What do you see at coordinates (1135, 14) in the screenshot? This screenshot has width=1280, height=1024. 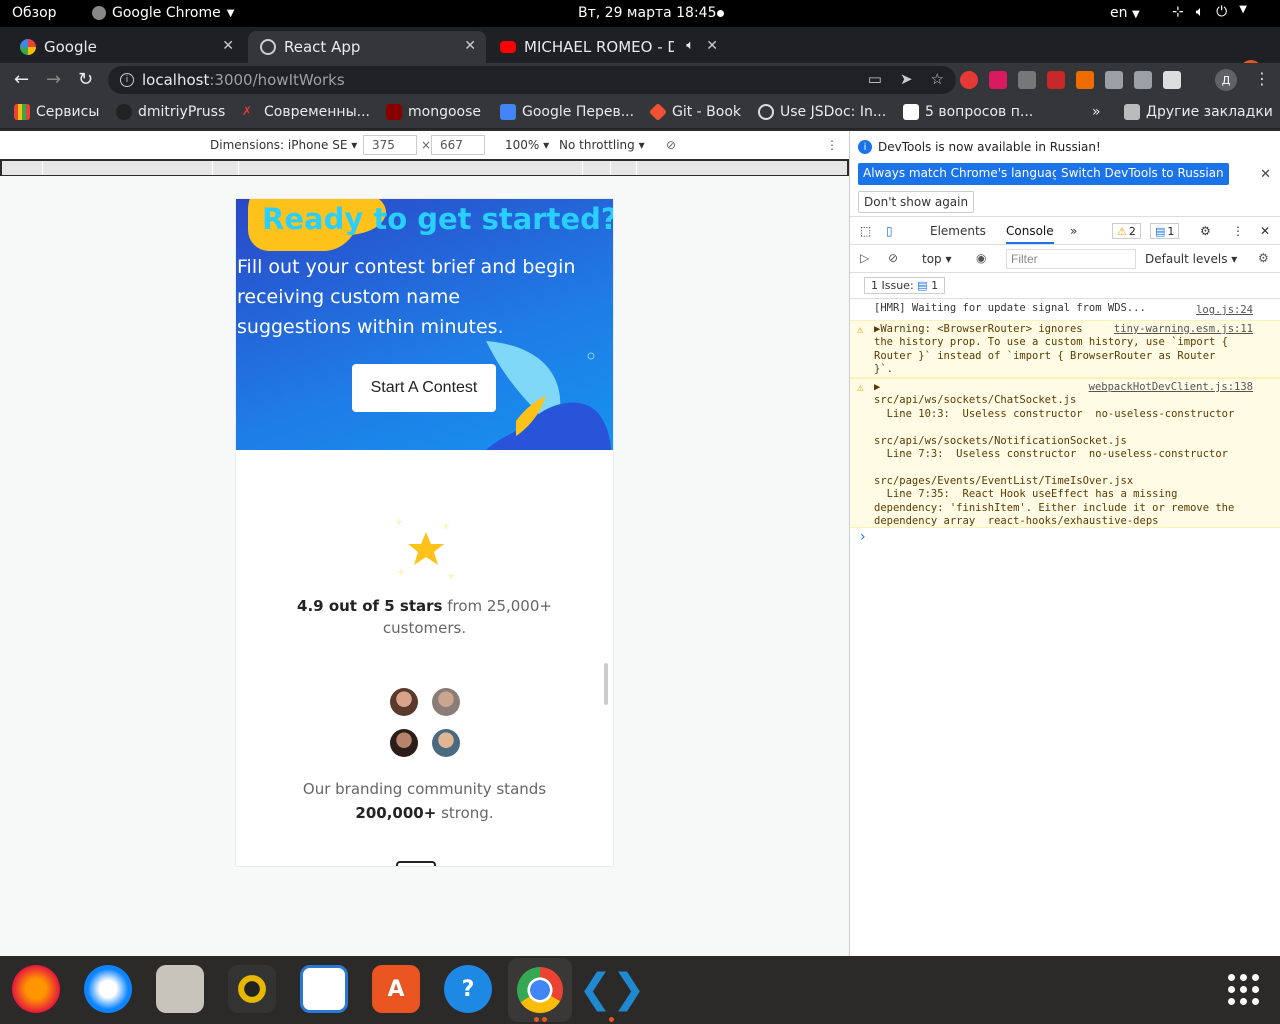 I see `caret-down-icon: ▼` at bounding box center [1135, 14].